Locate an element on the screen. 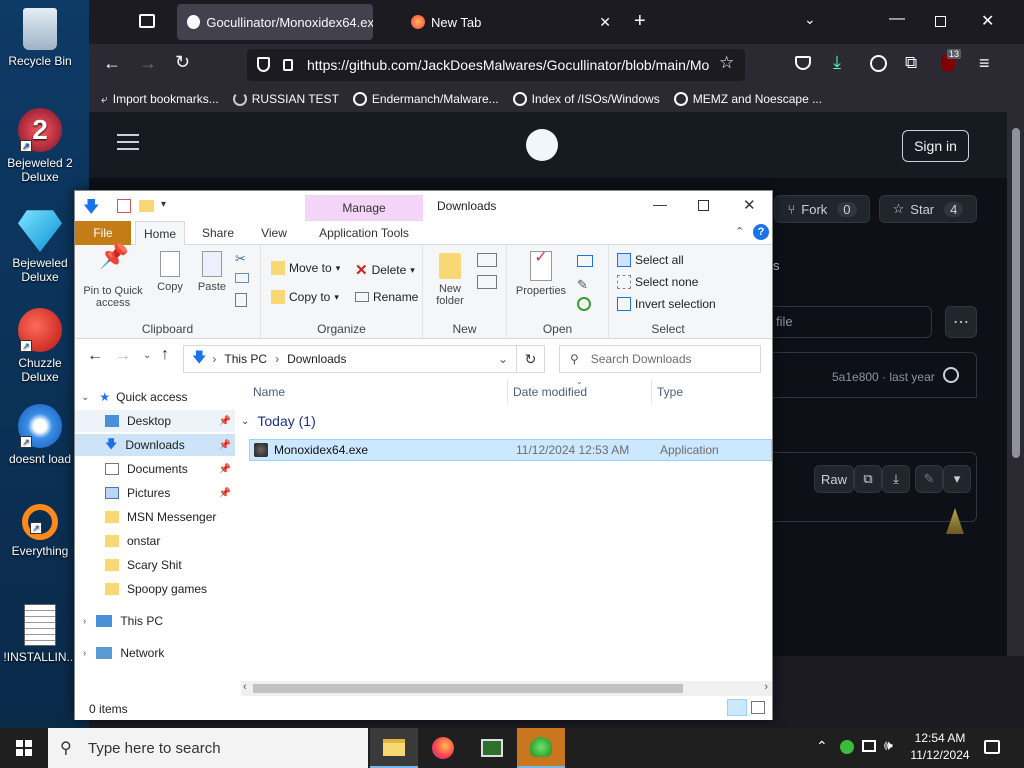 Image resolution: width=1024 pixels, height=768 pixels. quick-access-down-arrow-icon: 🡇 is located at coordinates (91, 209).